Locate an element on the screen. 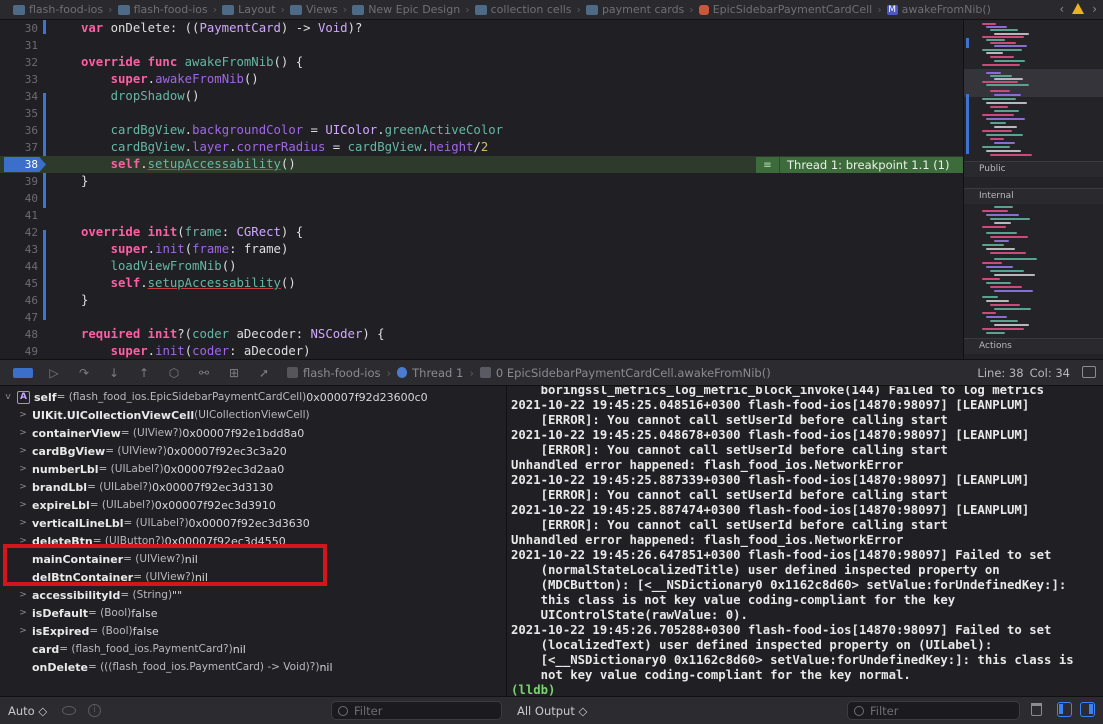  back-arrow-icon: ‹ is located at coordinates (1061, 9).